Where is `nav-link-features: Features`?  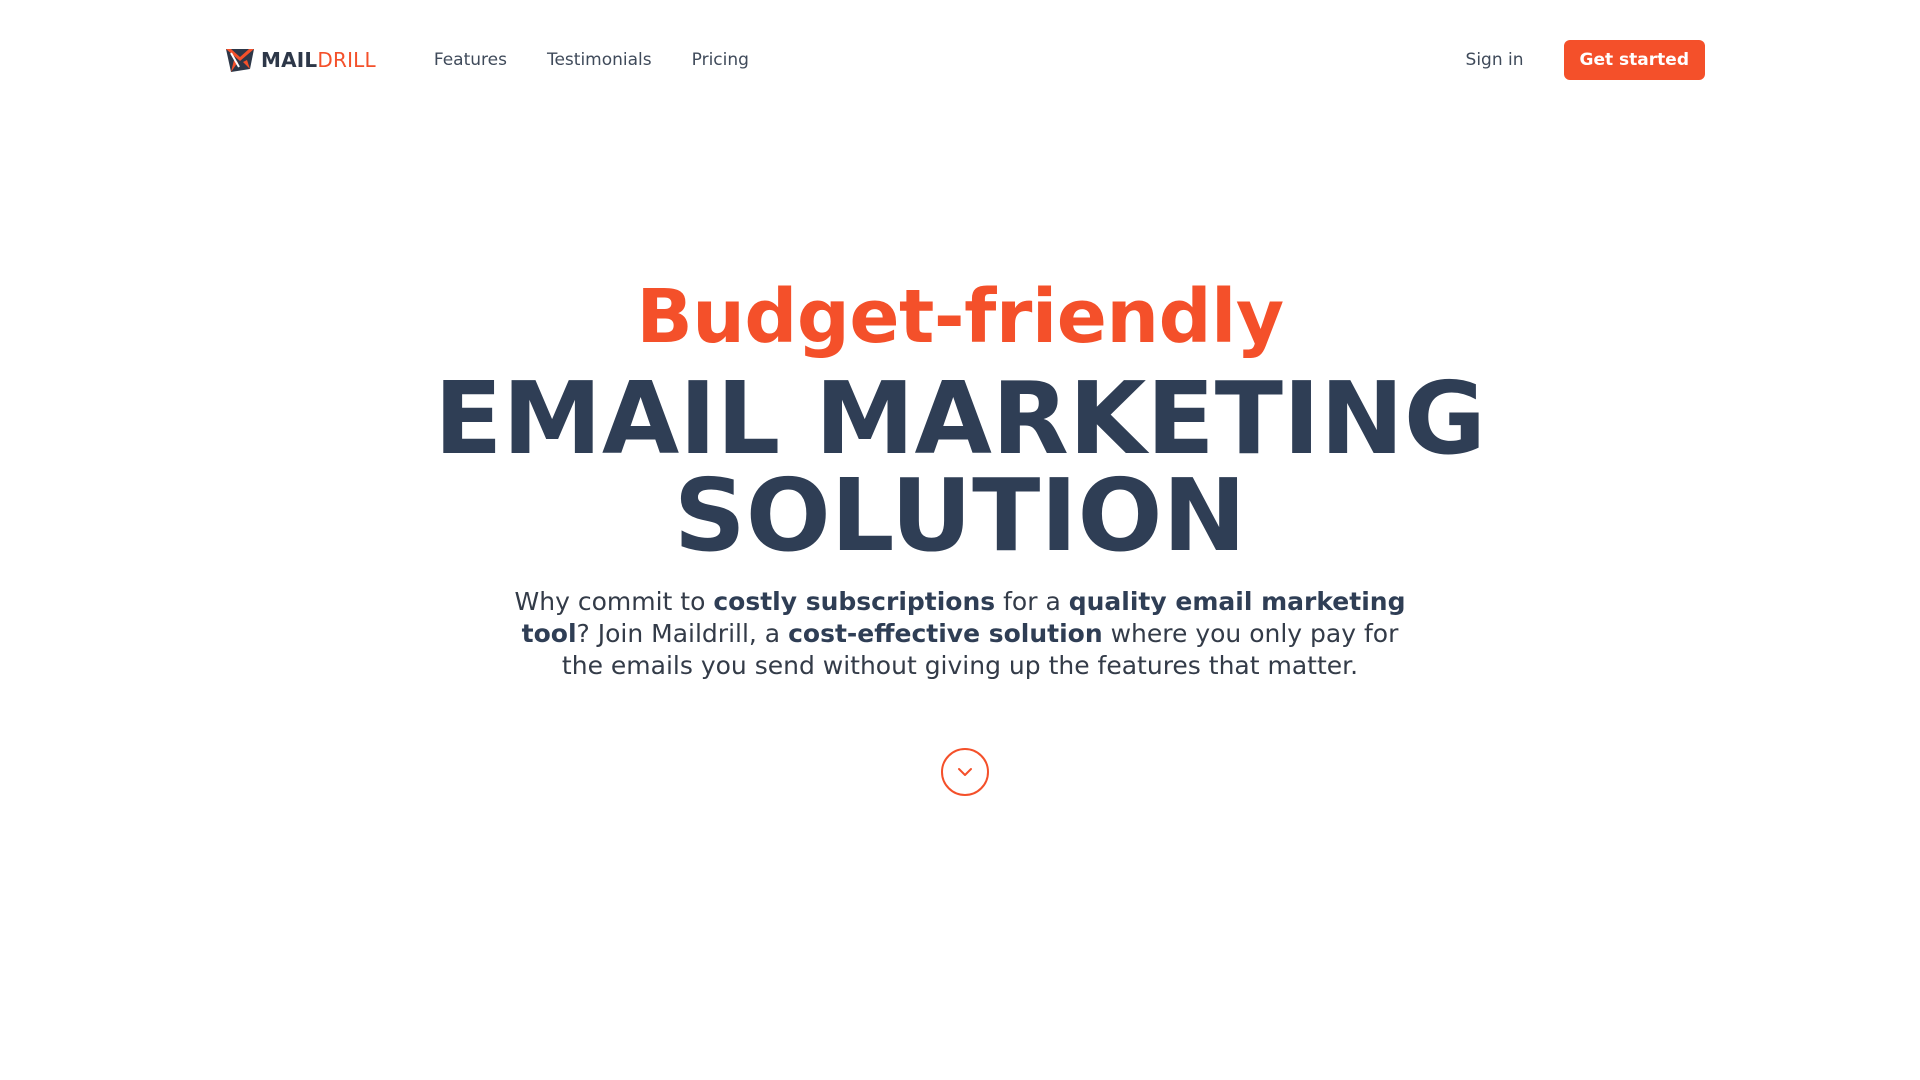 nav-link-features: Features is located at coordinates (470, 60).